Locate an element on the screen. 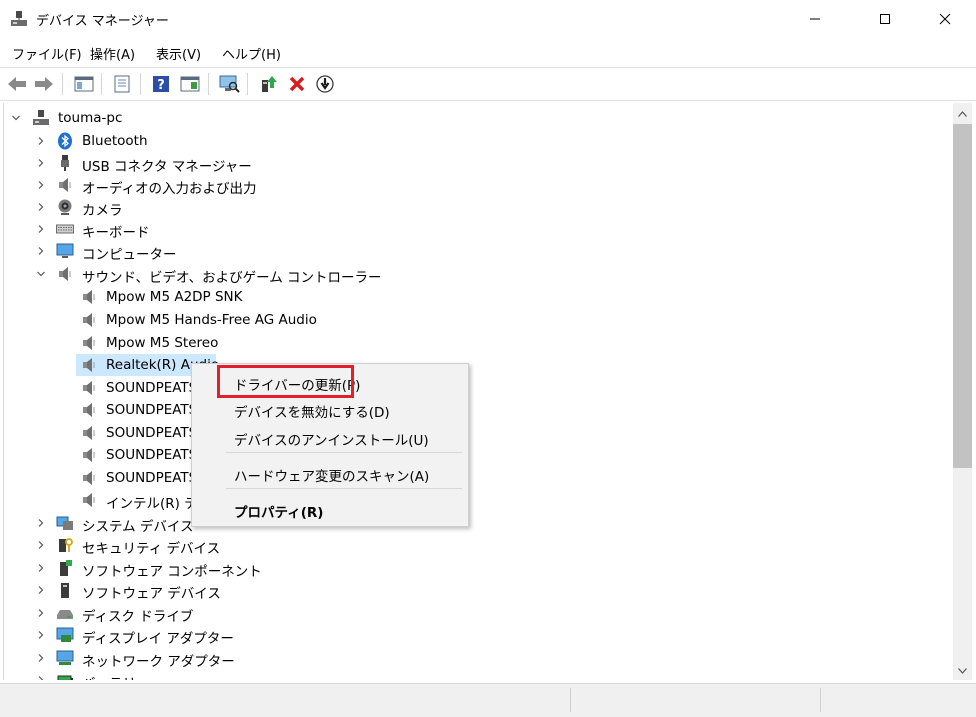 This screenshot has height=717, width=976. tree-item-disk-drives: ディスク ドライブ is located at coordinates (204, 613).